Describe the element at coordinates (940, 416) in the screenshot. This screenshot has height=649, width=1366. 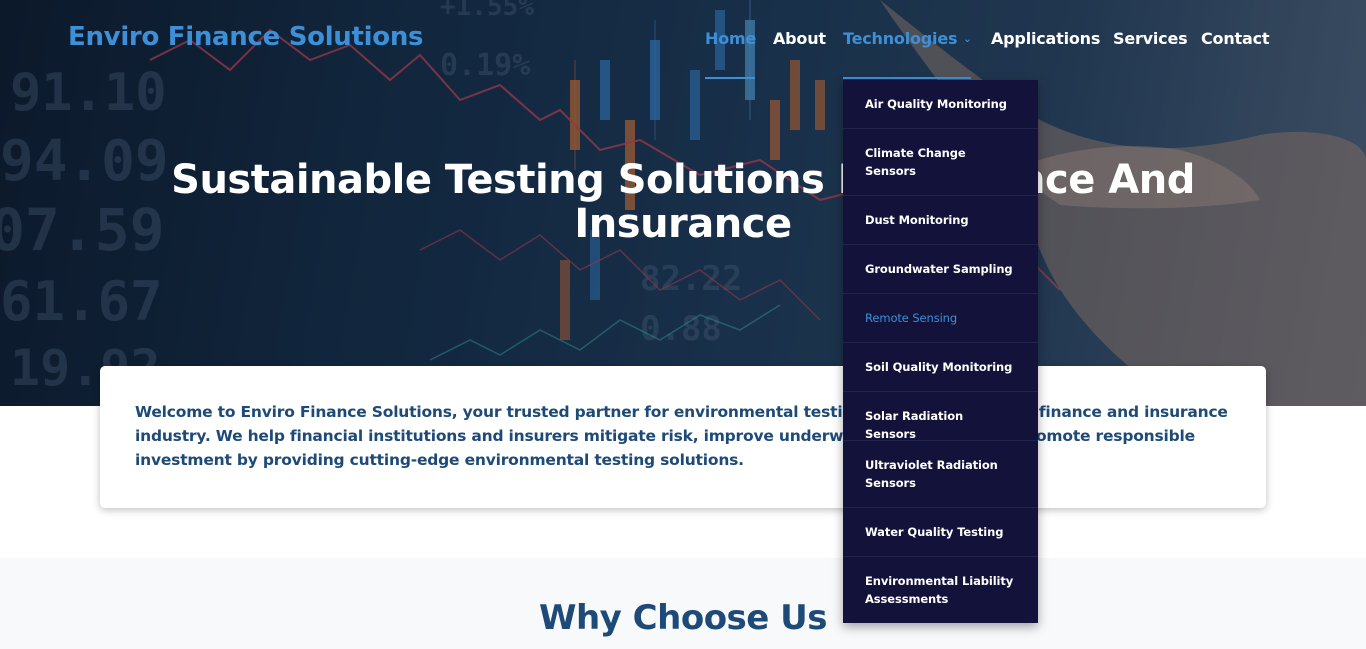
I see `dropdown-item-solar-radiation-sensors: Solar Radiation Sensors` at that location.